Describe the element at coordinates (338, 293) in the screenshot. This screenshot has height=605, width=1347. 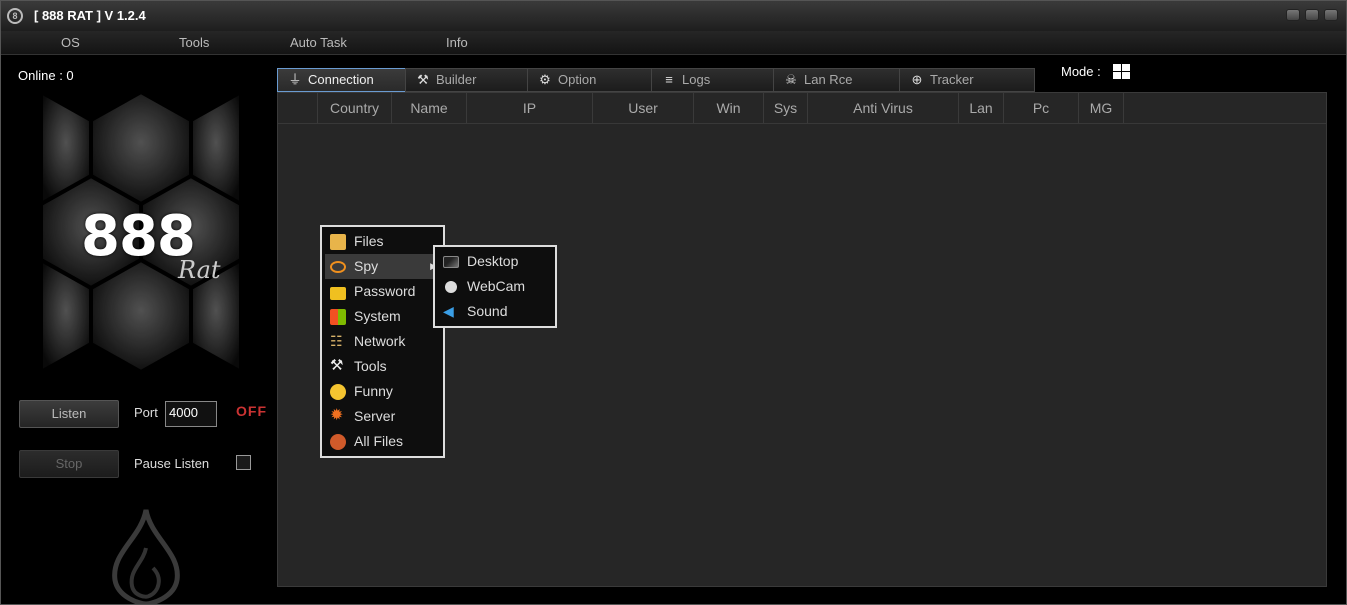
I see `lock-icon` at that location.